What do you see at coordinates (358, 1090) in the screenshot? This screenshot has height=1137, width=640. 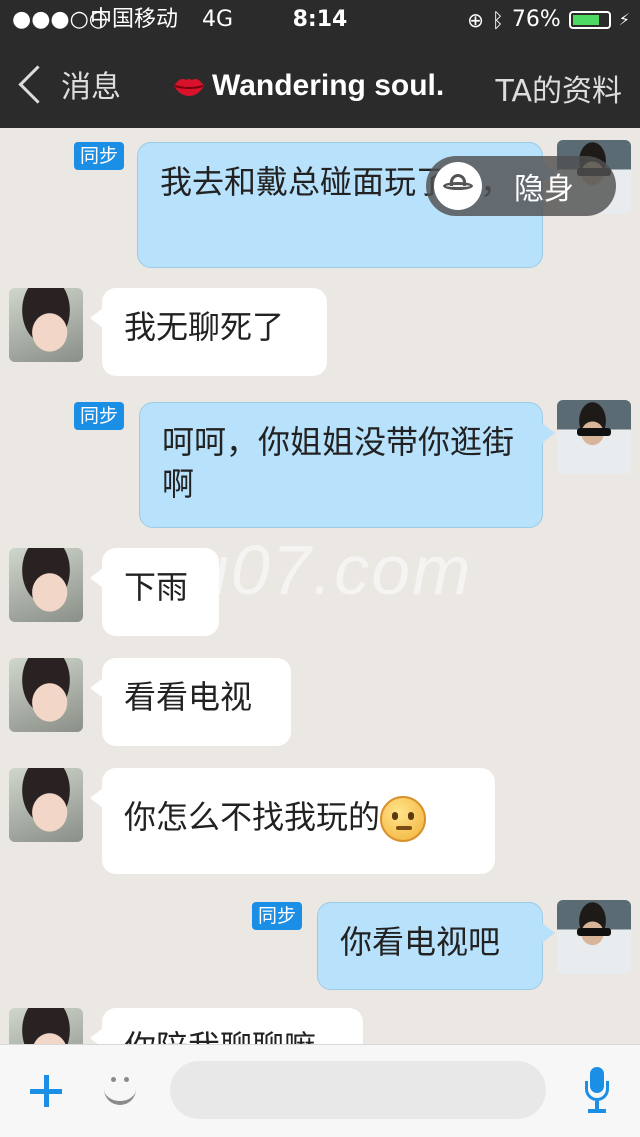 I see `message-input` at bounding box center [358, 1090].